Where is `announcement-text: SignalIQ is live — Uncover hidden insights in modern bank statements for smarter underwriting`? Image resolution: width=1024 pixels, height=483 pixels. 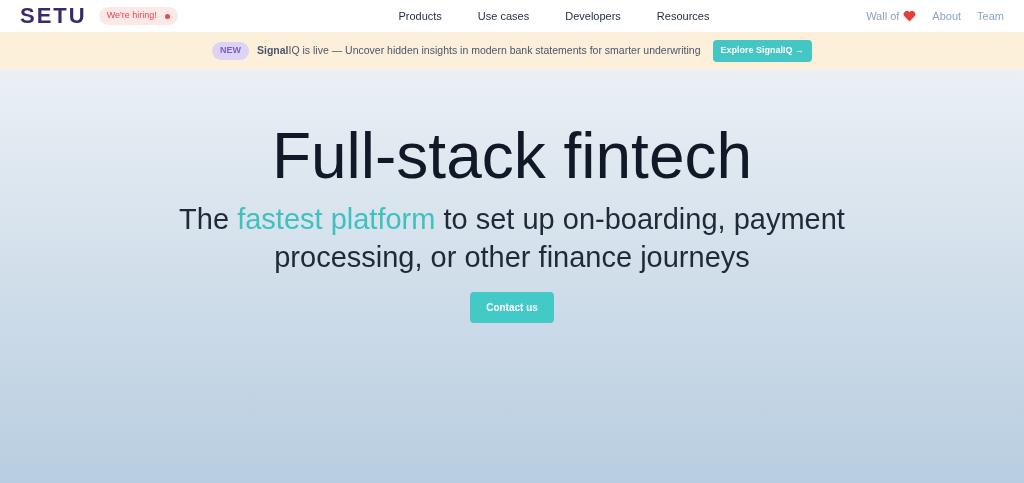
announcement-text: SignalIQ is live — Uncover hidden insights in modern bank statements for smarter underwriting is located at coordinates (478, 51).